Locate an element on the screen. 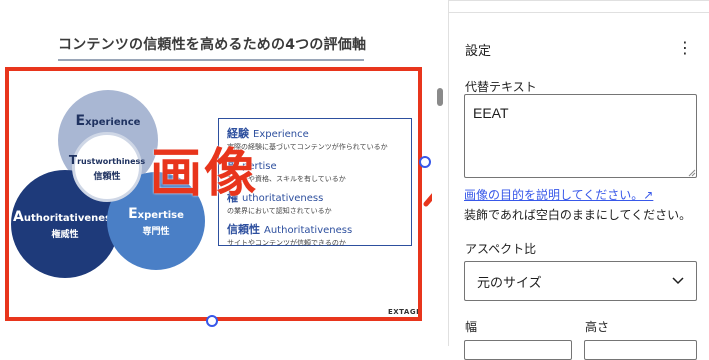  alt-text-help-text: 装飾であれば空白のままにしてください。 is located at coordinates (578, 215).